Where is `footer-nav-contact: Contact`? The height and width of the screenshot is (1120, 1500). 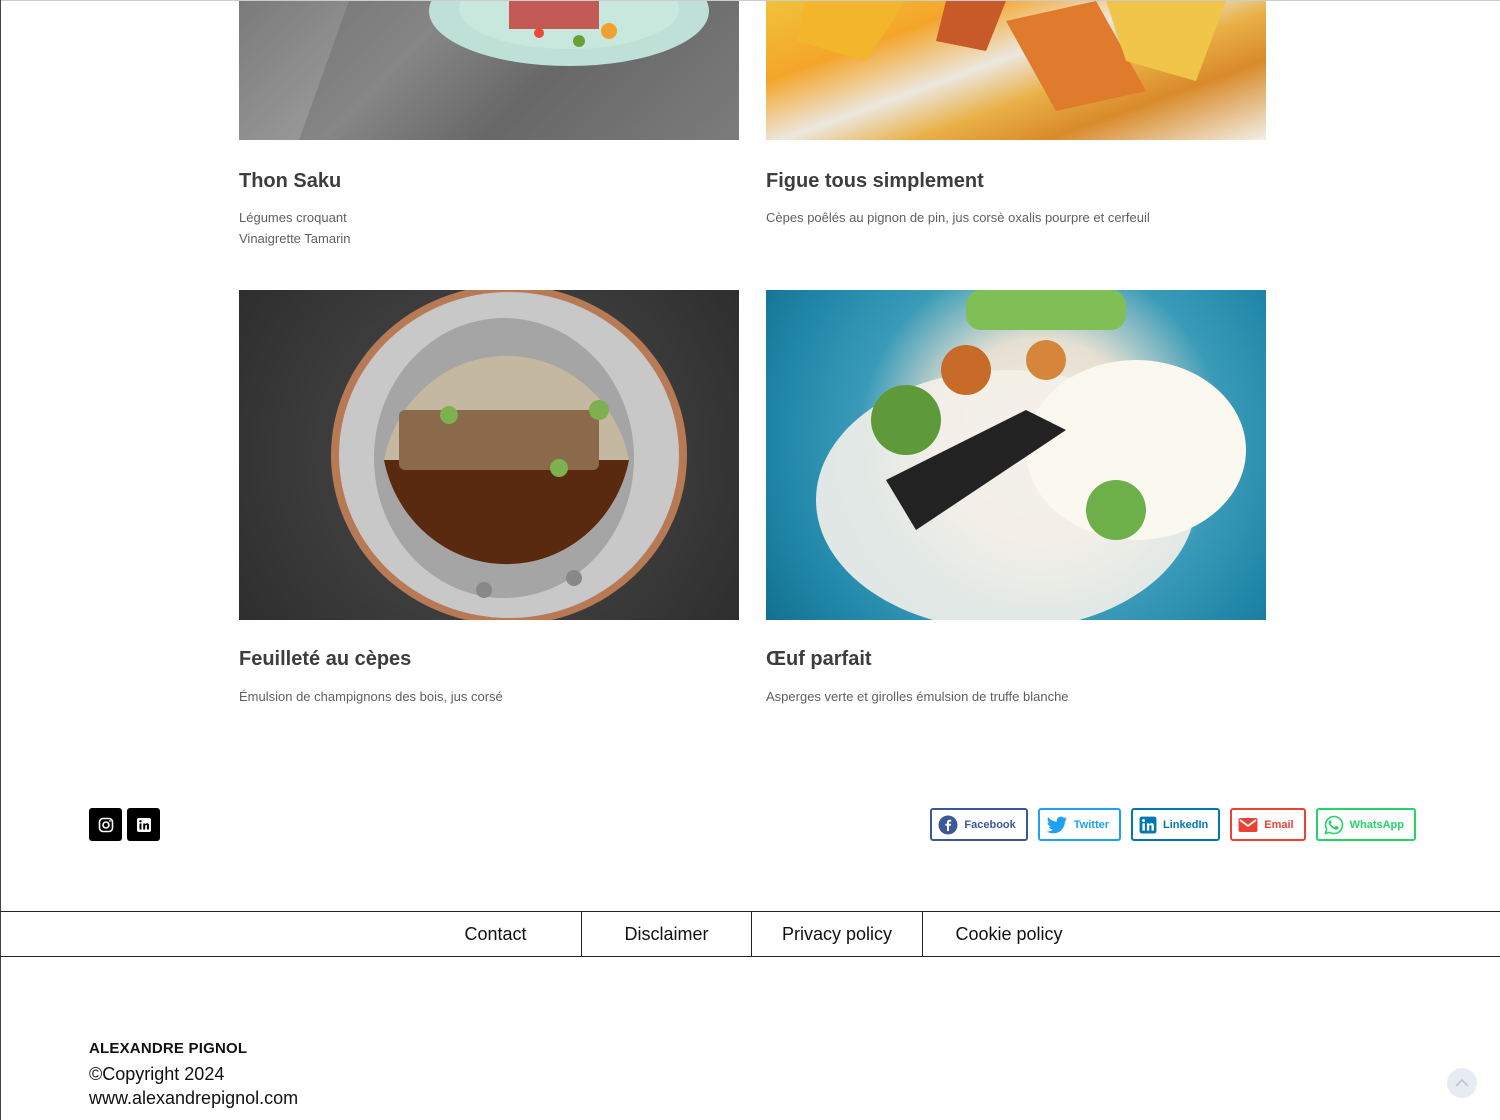
footer-nav-contact: Contact is located at coordinates (495, 934).